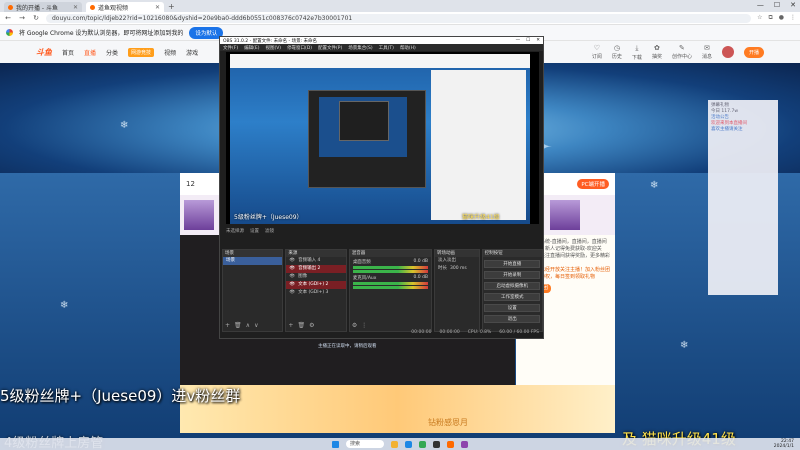 Image resolution: width=800 pixels, height=450 pixels. I want to click on back-icon: ←, so click(8, 18).